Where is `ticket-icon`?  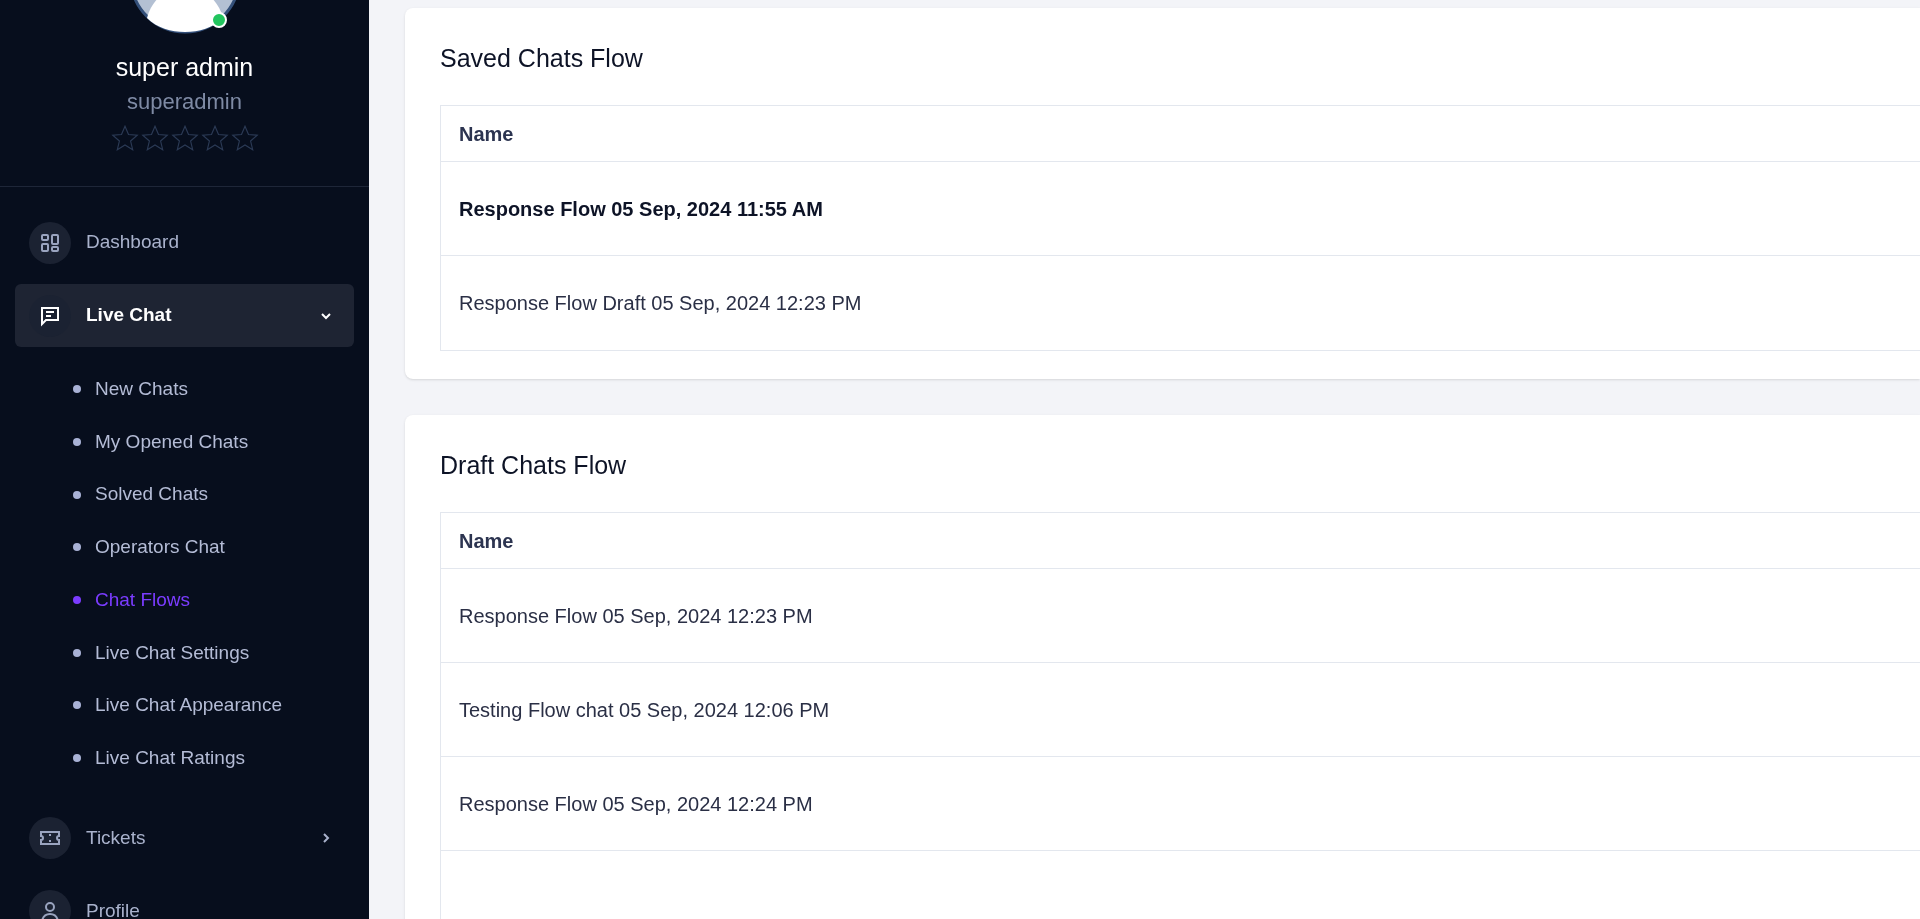 ticket-icon is located at coordinates (50, 838).